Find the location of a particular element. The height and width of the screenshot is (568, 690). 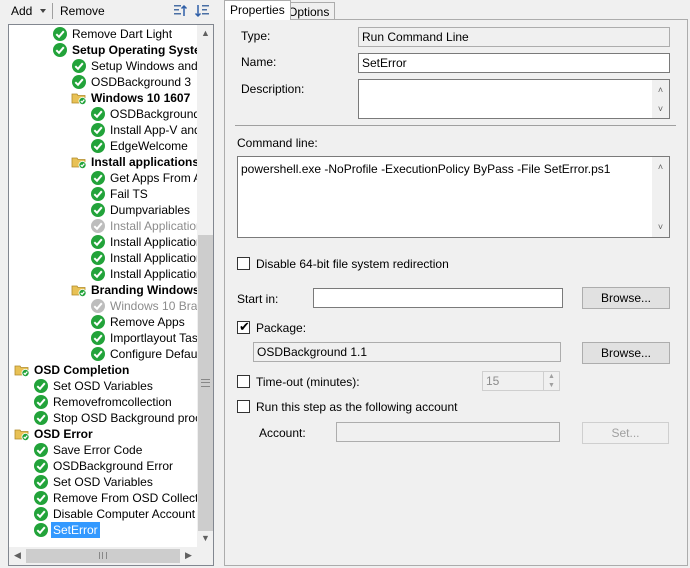

disable-redirection-checkbox is located at coordinates (243, 263).